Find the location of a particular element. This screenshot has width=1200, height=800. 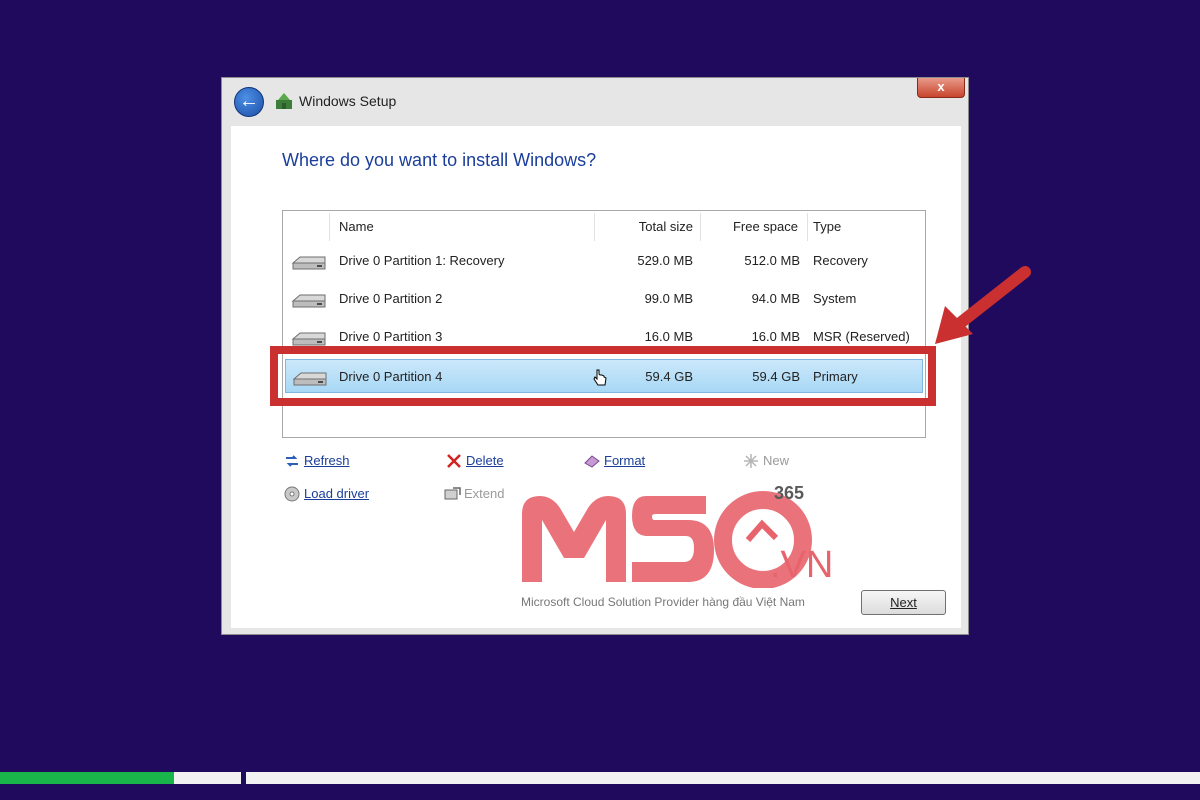

extend-link: Extend is located at coordinates (473, 494).